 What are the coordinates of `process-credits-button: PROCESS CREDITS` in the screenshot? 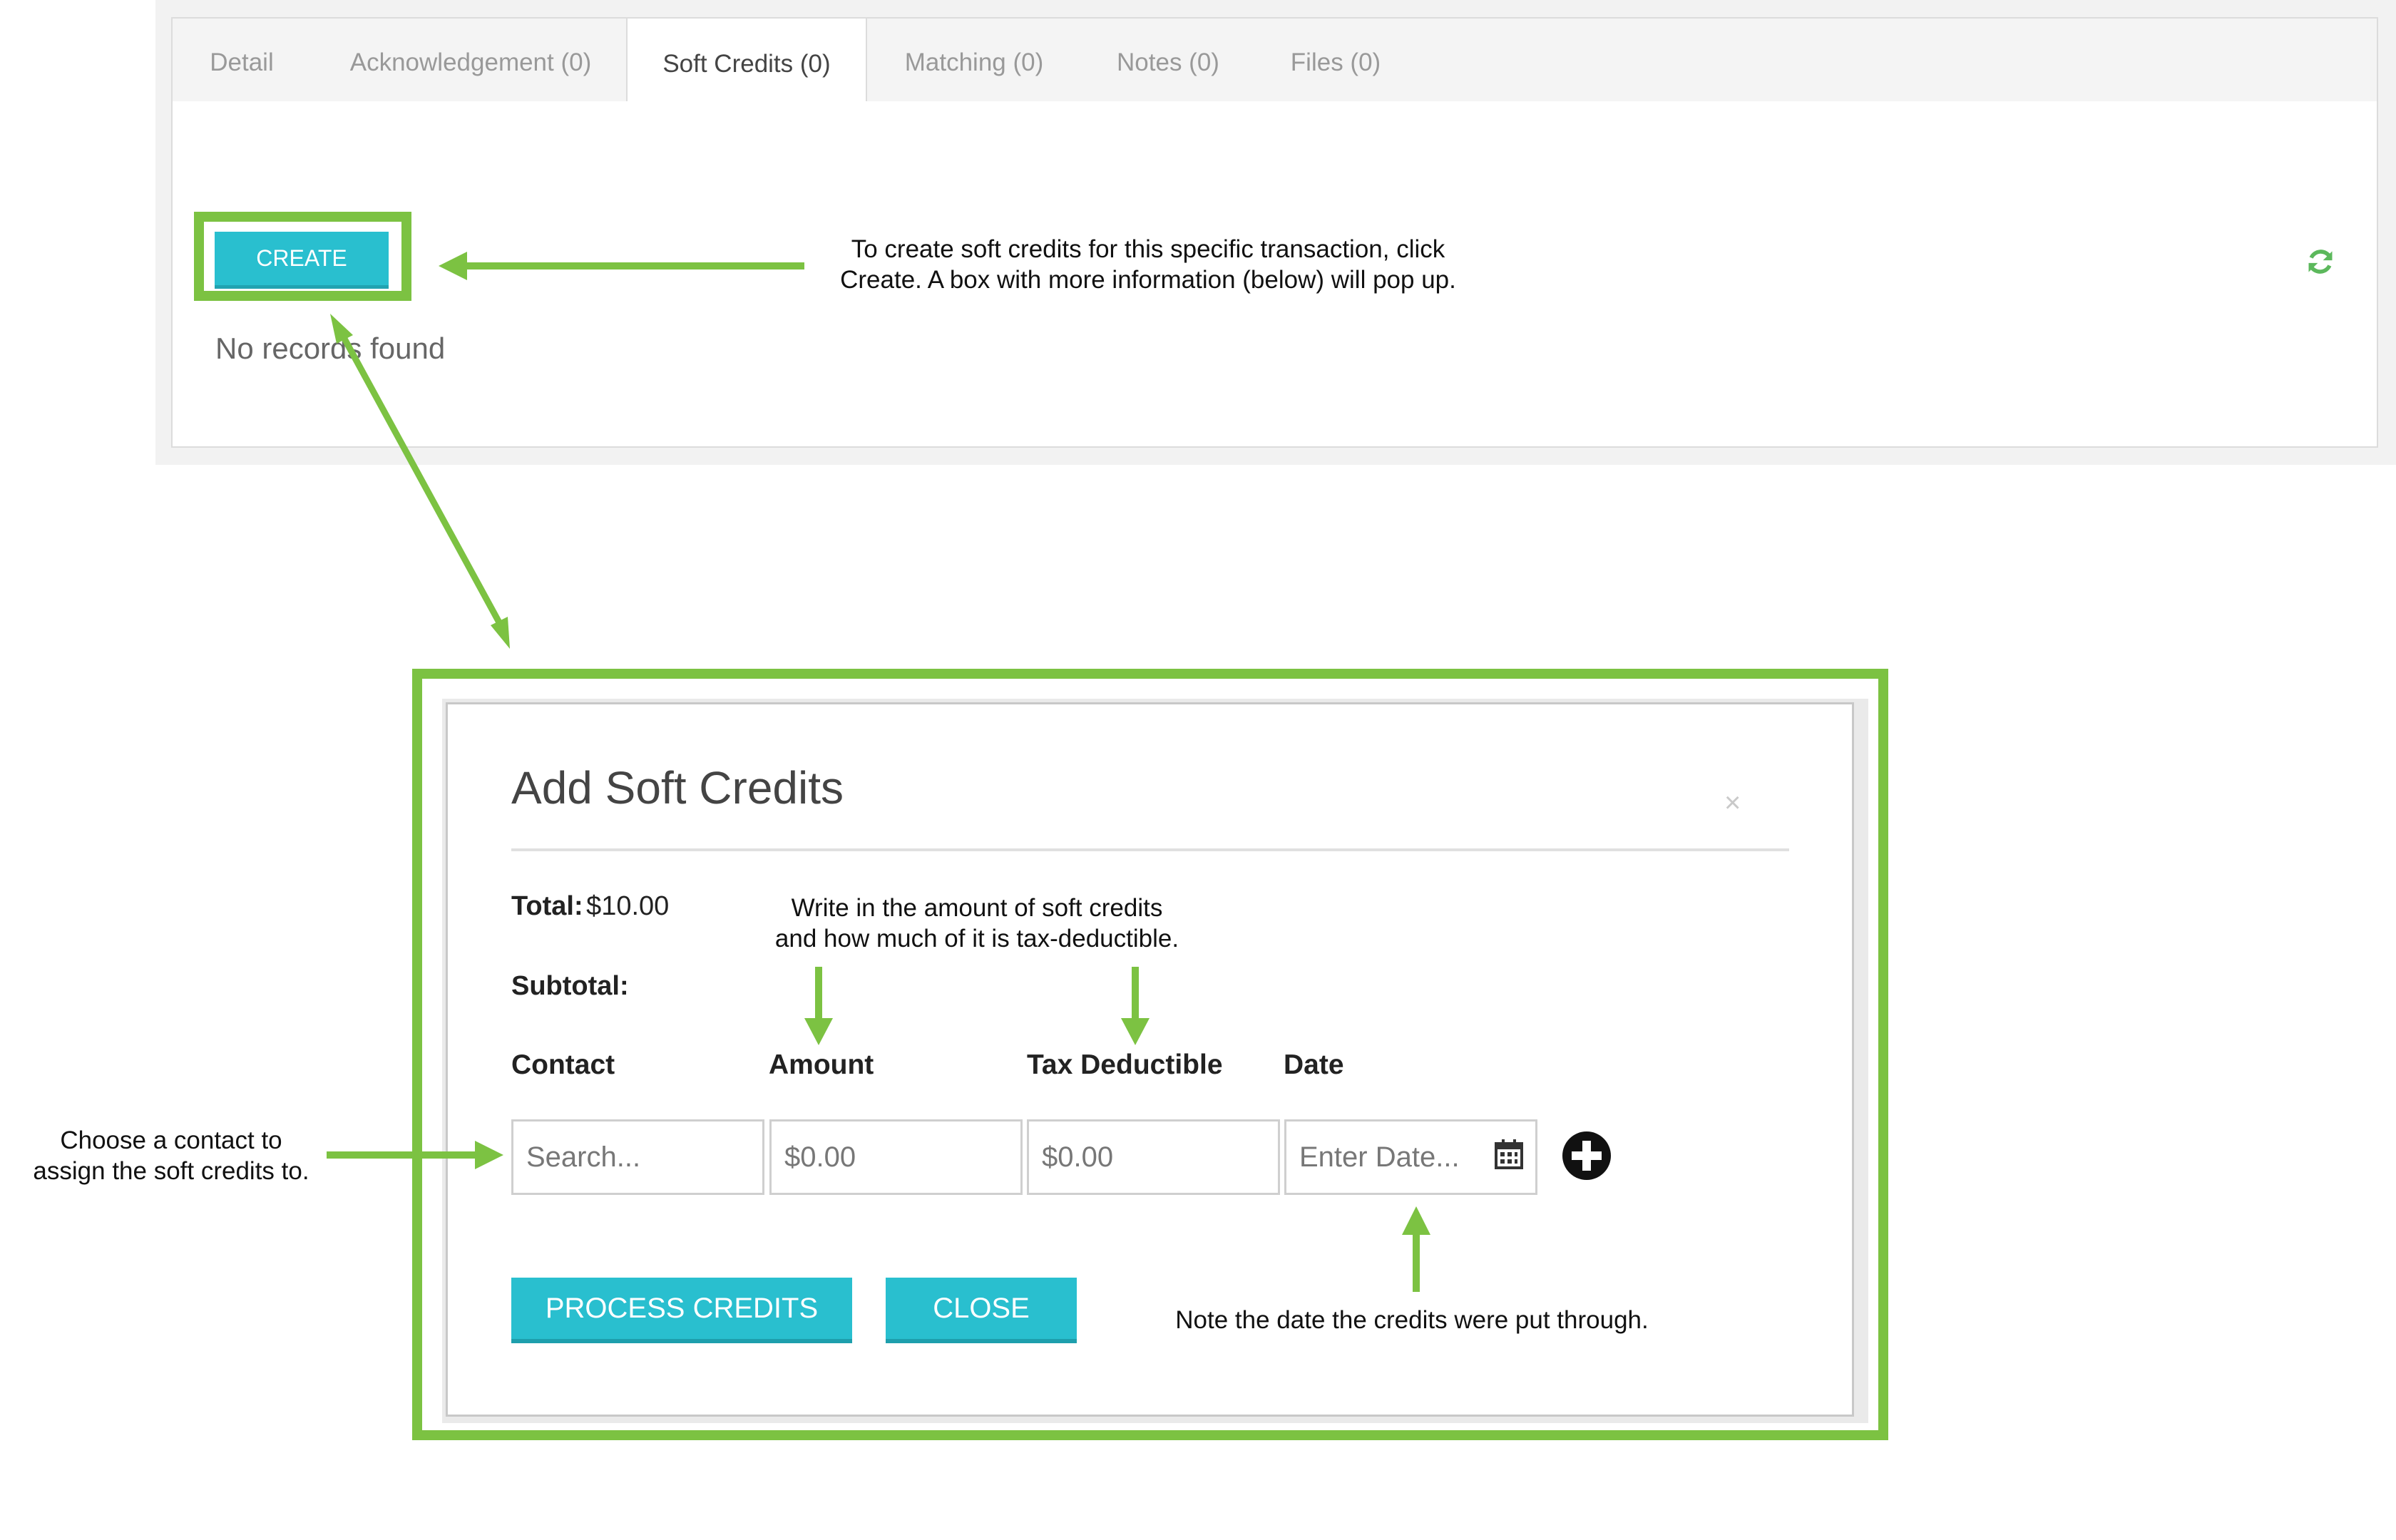 It's located at (681, 1310).